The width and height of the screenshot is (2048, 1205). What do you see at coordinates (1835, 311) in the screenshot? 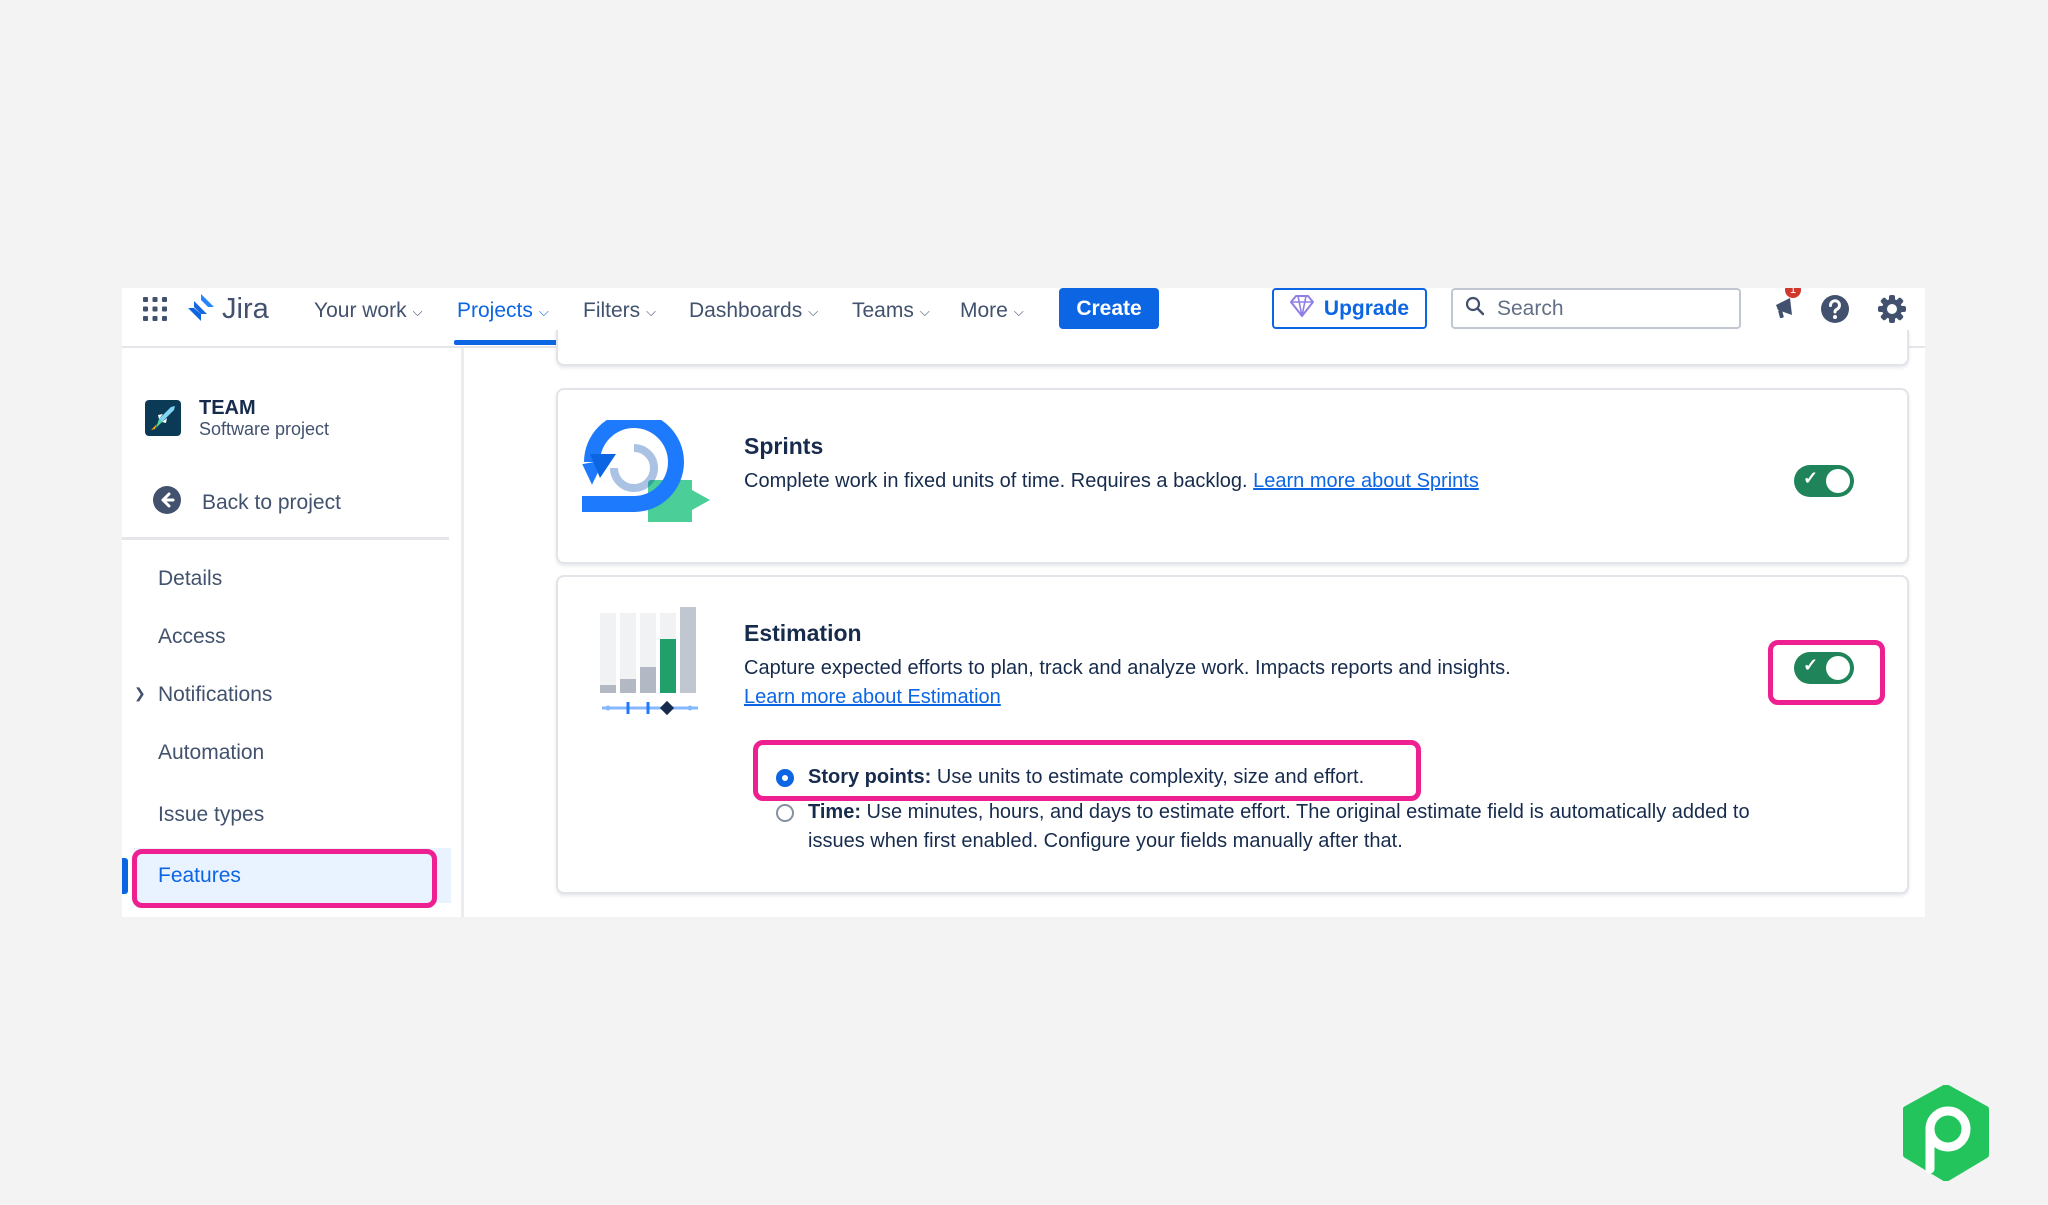
I see `help-icon` at bounding box center [1835, 311].